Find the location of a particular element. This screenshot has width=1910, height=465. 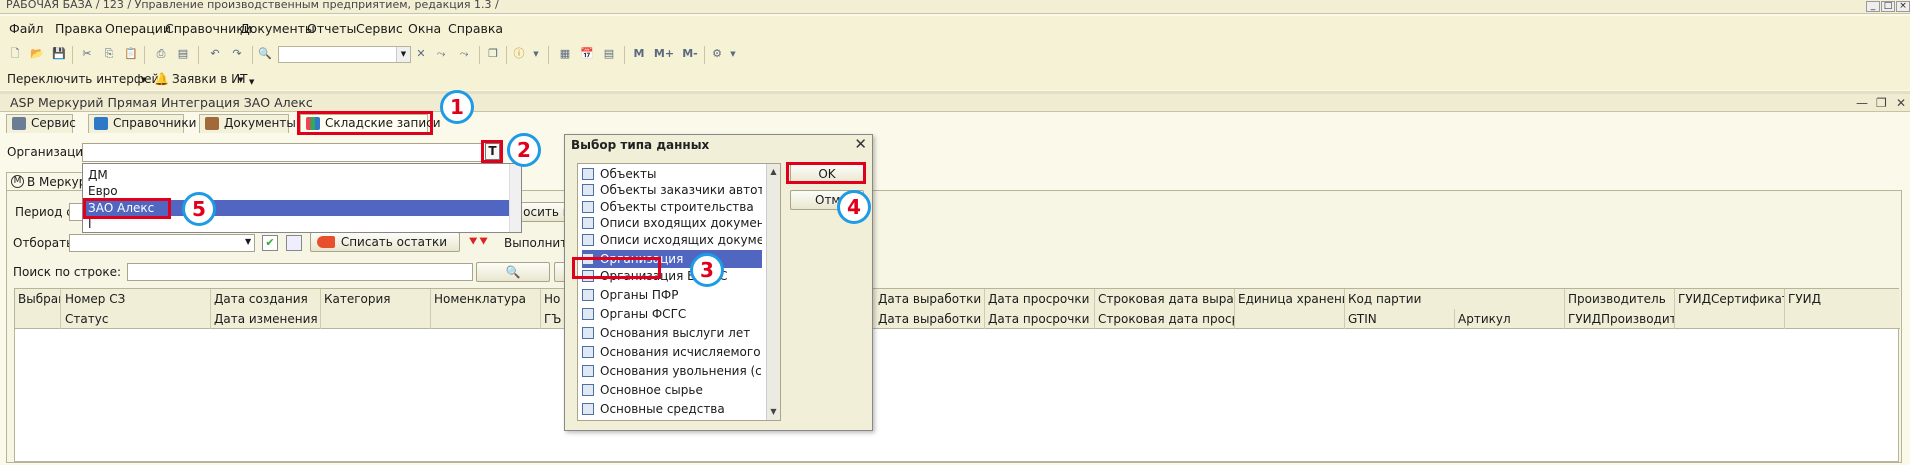

tab-documents: Документы is located at coordinates (247, 123).